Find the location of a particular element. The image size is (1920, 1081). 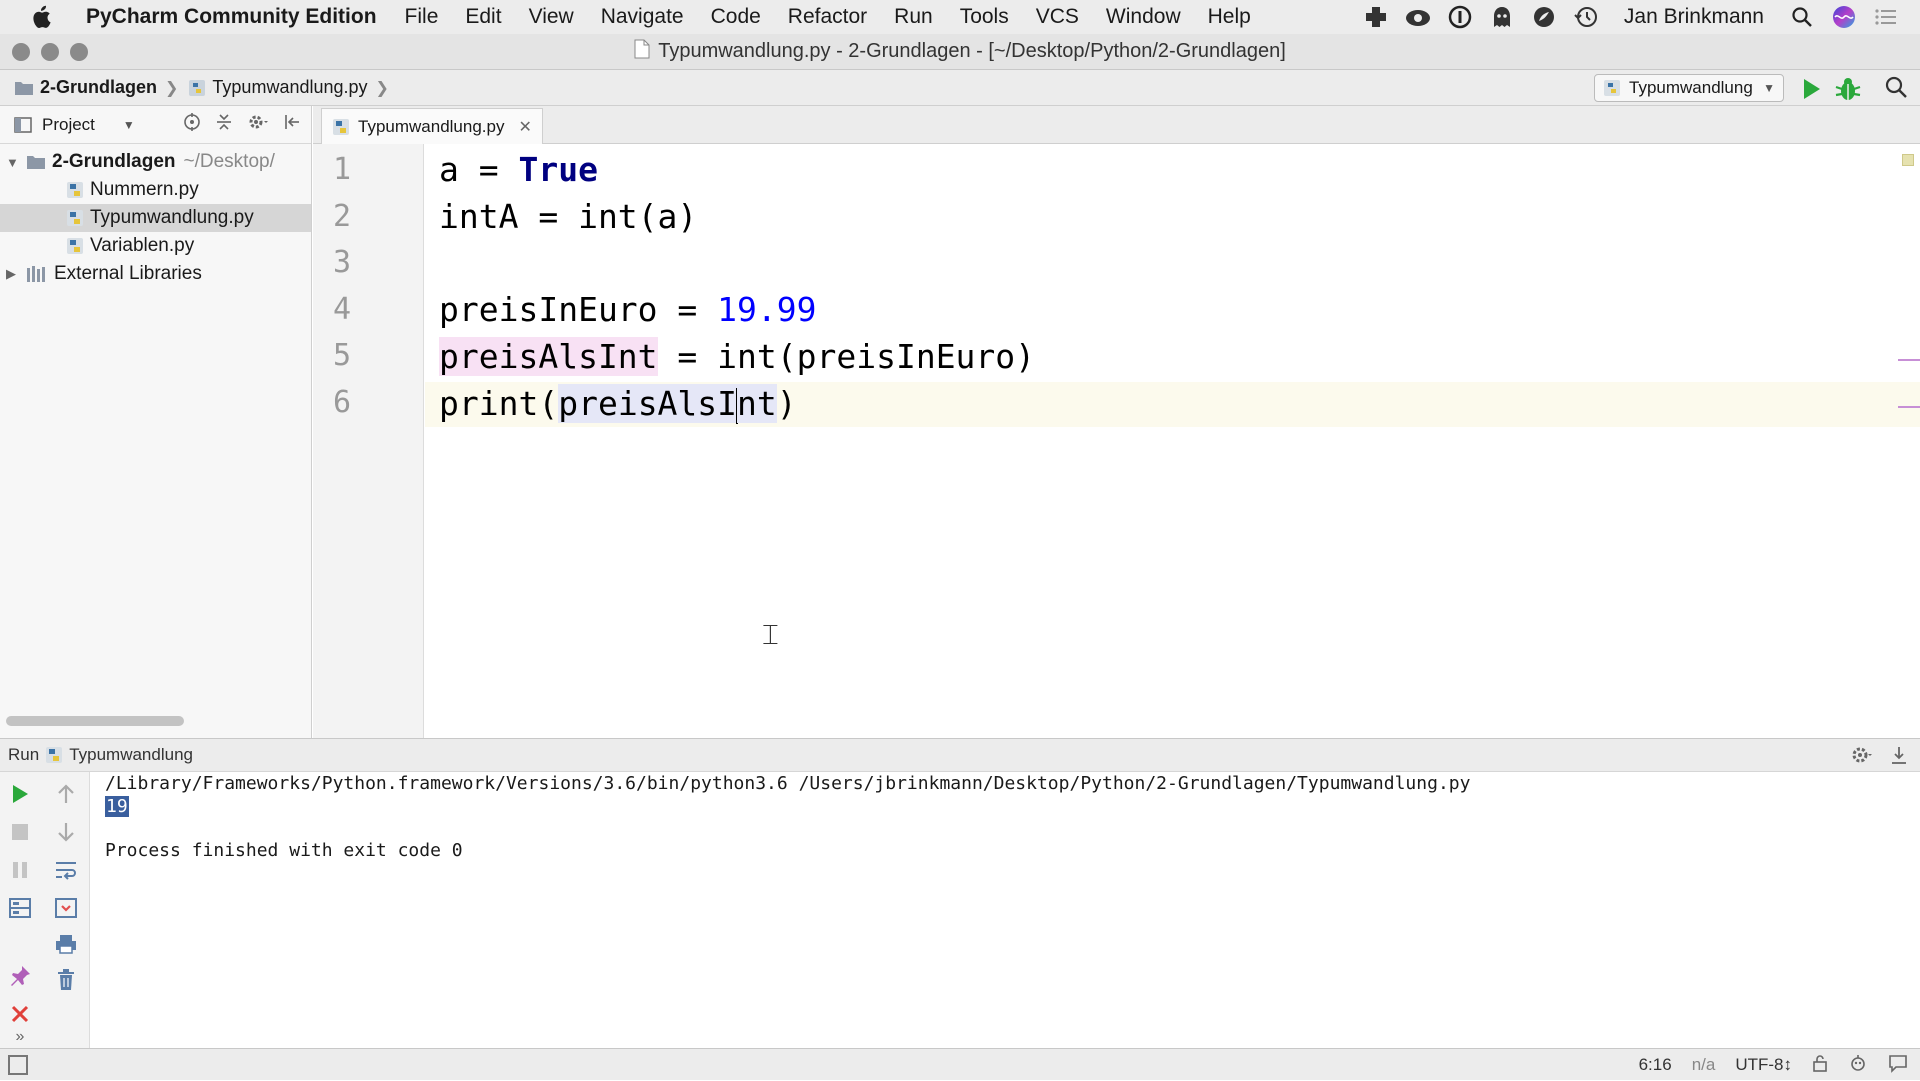

code-line-6: print(preisAlsInt) is located at coordinates (618, 404).